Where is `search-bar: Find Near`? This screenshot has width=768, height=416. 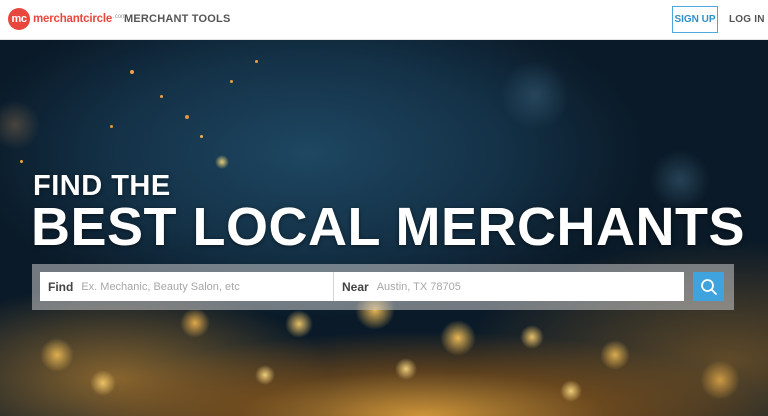
search-bar: Find Near is located at coordinates (383, 287).